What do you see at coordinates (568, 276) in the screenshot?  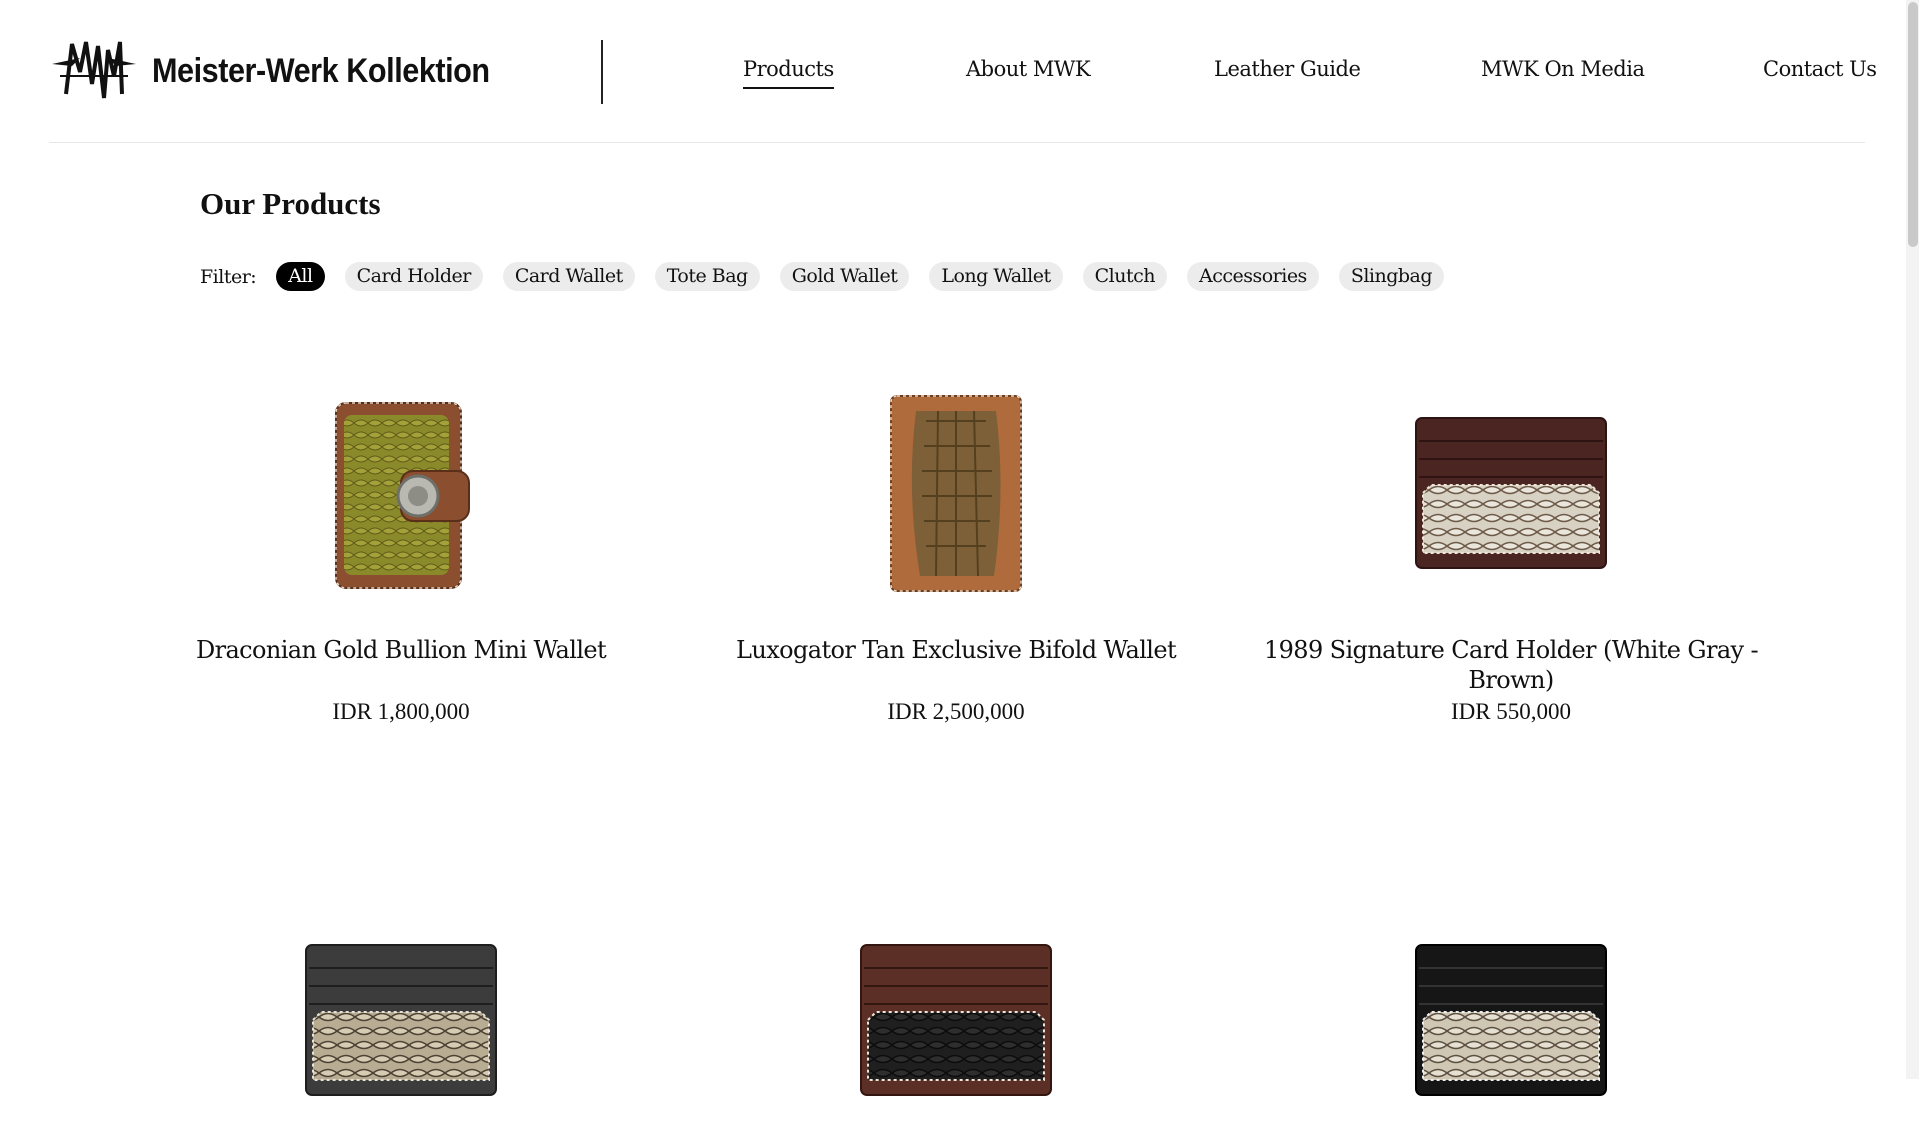 I see `filter-chip-card-wallet: Card Wallet` at bounding box center [568, 276].